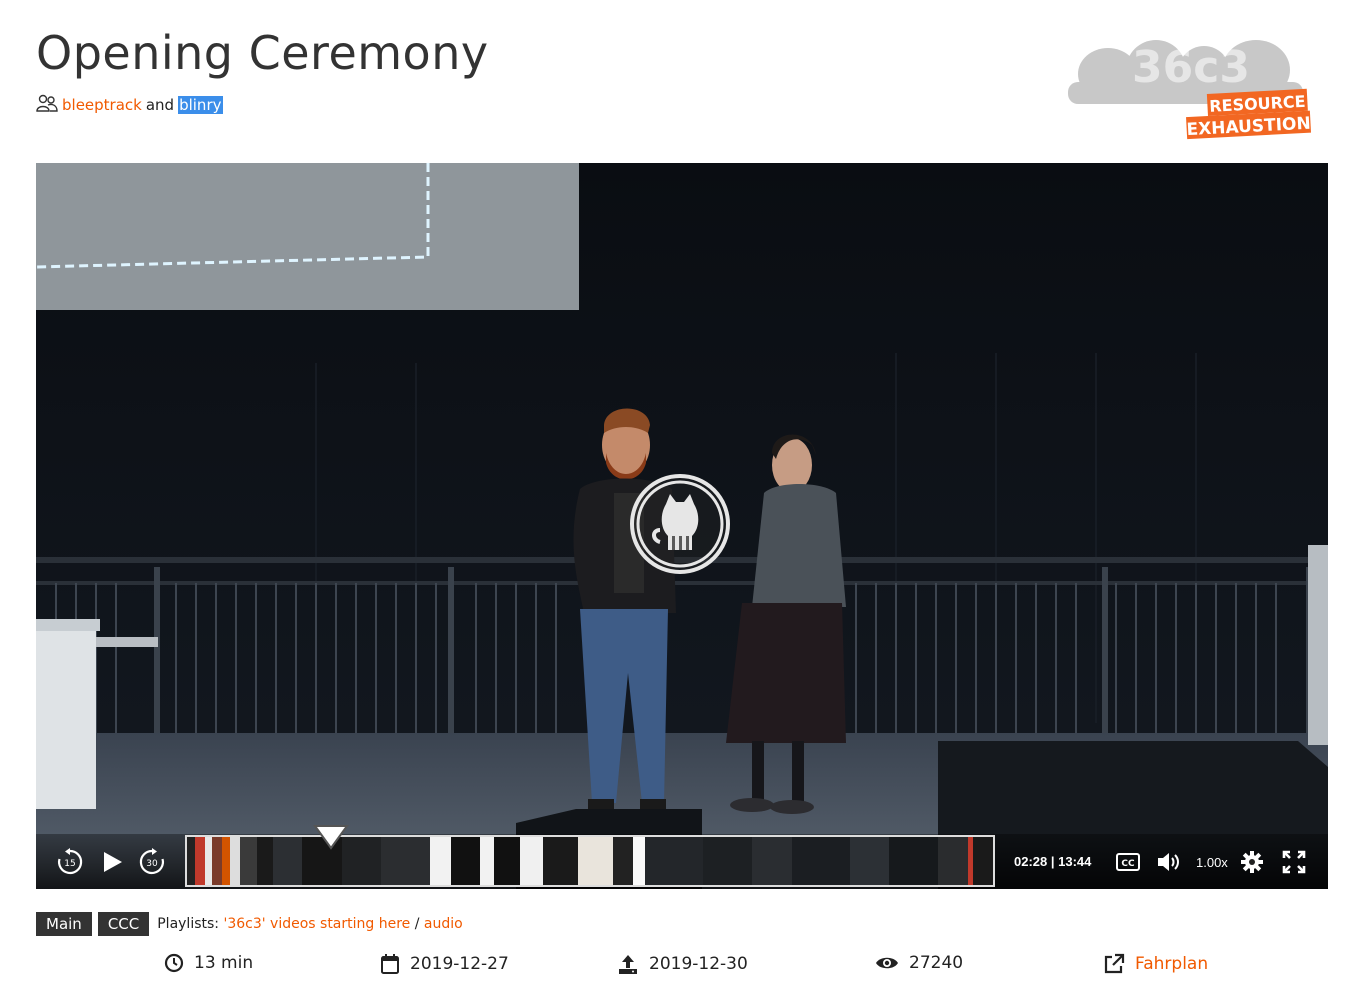 This screenshot has width=1362, height=991. I want to click on fast-forward-icon: 30, so click(152, 861).